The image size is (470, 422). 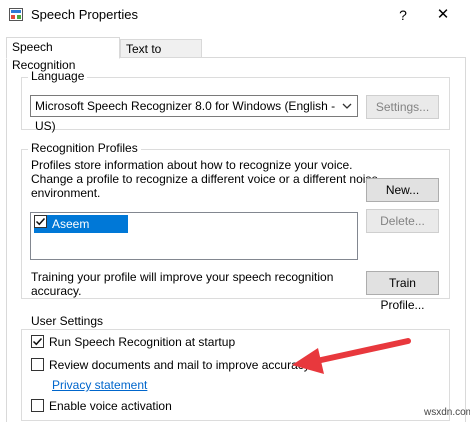 I want to click on profile-item-checkbox, so click(x=40, y=221).